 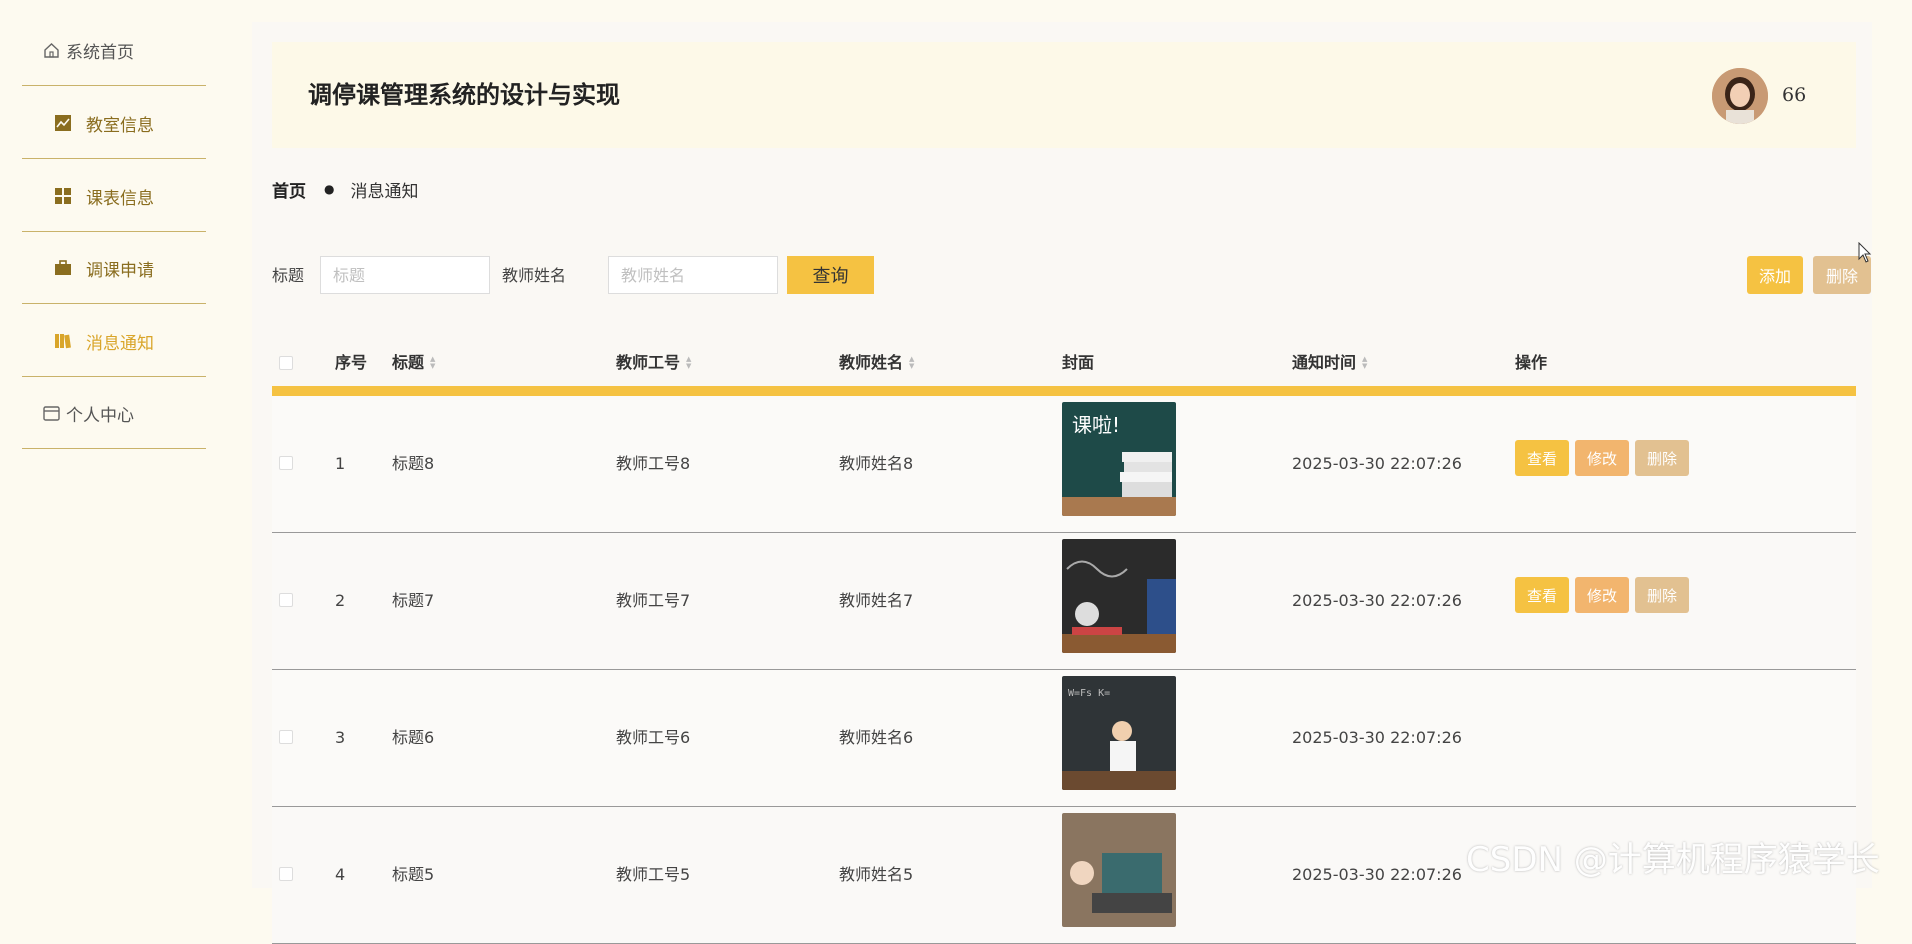 I want to click on title-search-input, so click(x=405, y=275).